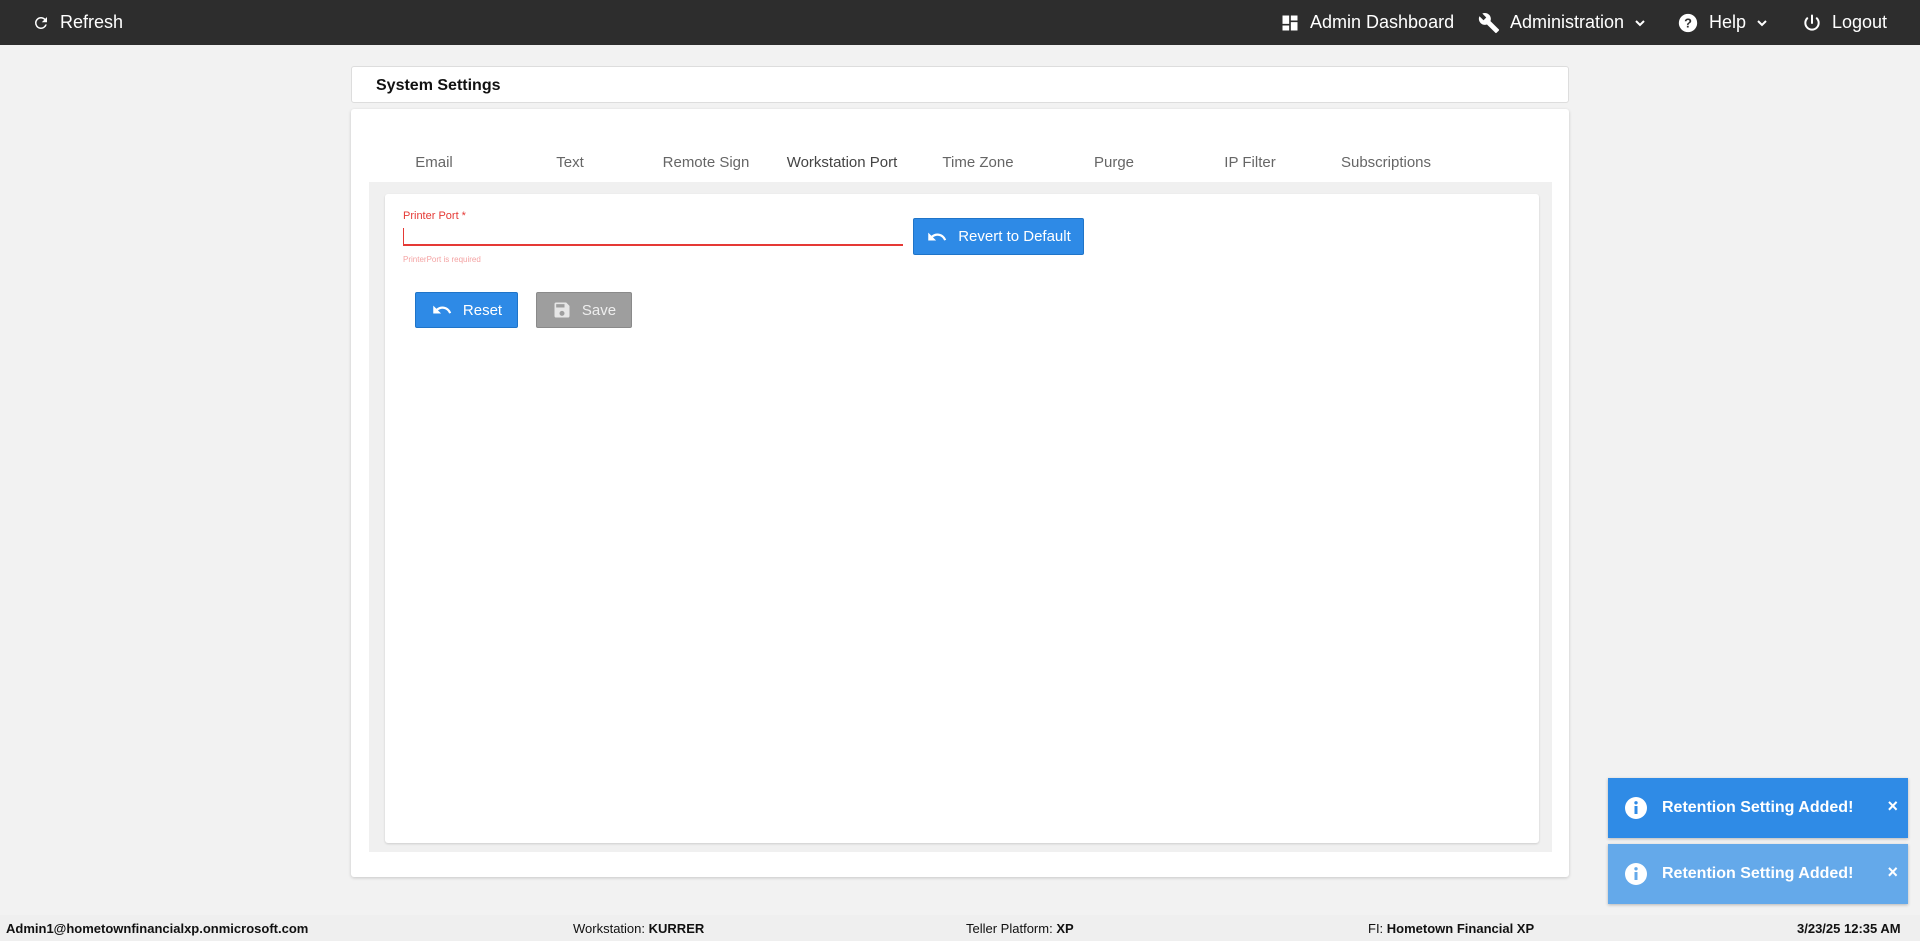 Image resolution: width=1920 pixels, height=941 pixels. I want to click on logout-label: Logout, so click(1860, 22).